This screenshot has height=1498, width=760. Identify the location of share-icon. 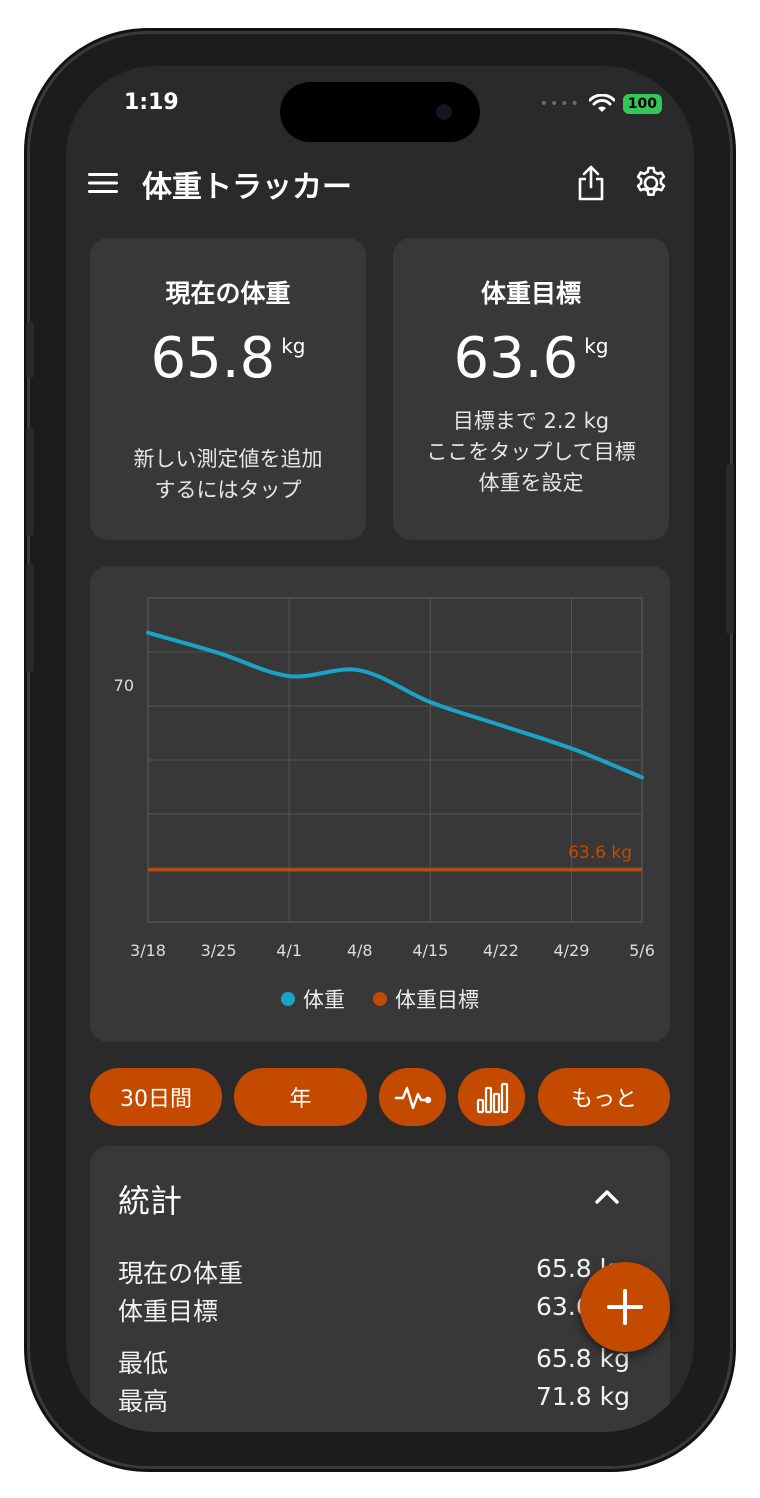
(591, 183).